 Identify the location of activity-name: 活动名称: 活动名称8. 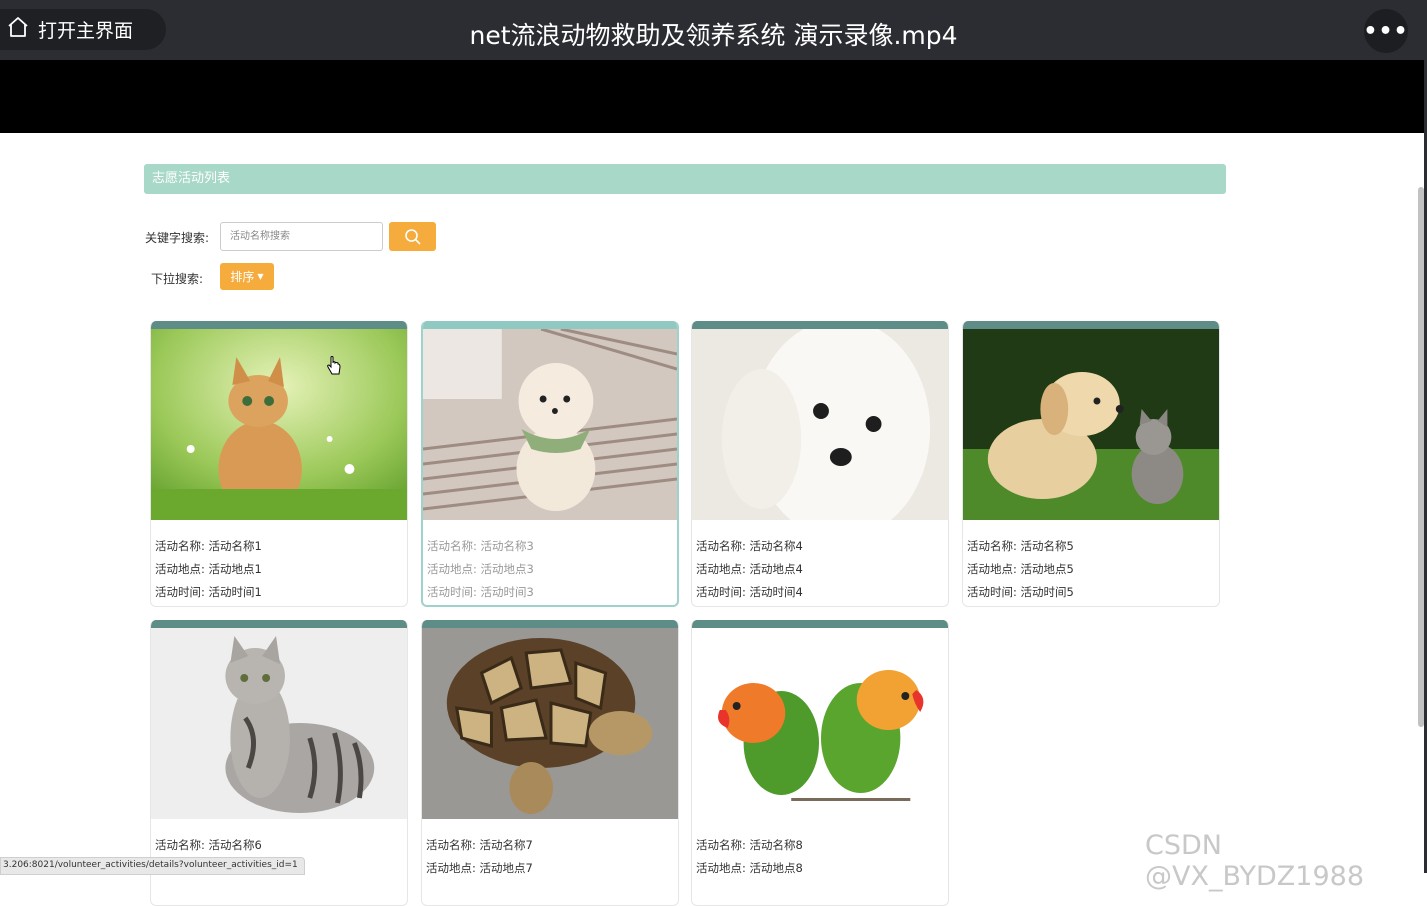
(749, 845).